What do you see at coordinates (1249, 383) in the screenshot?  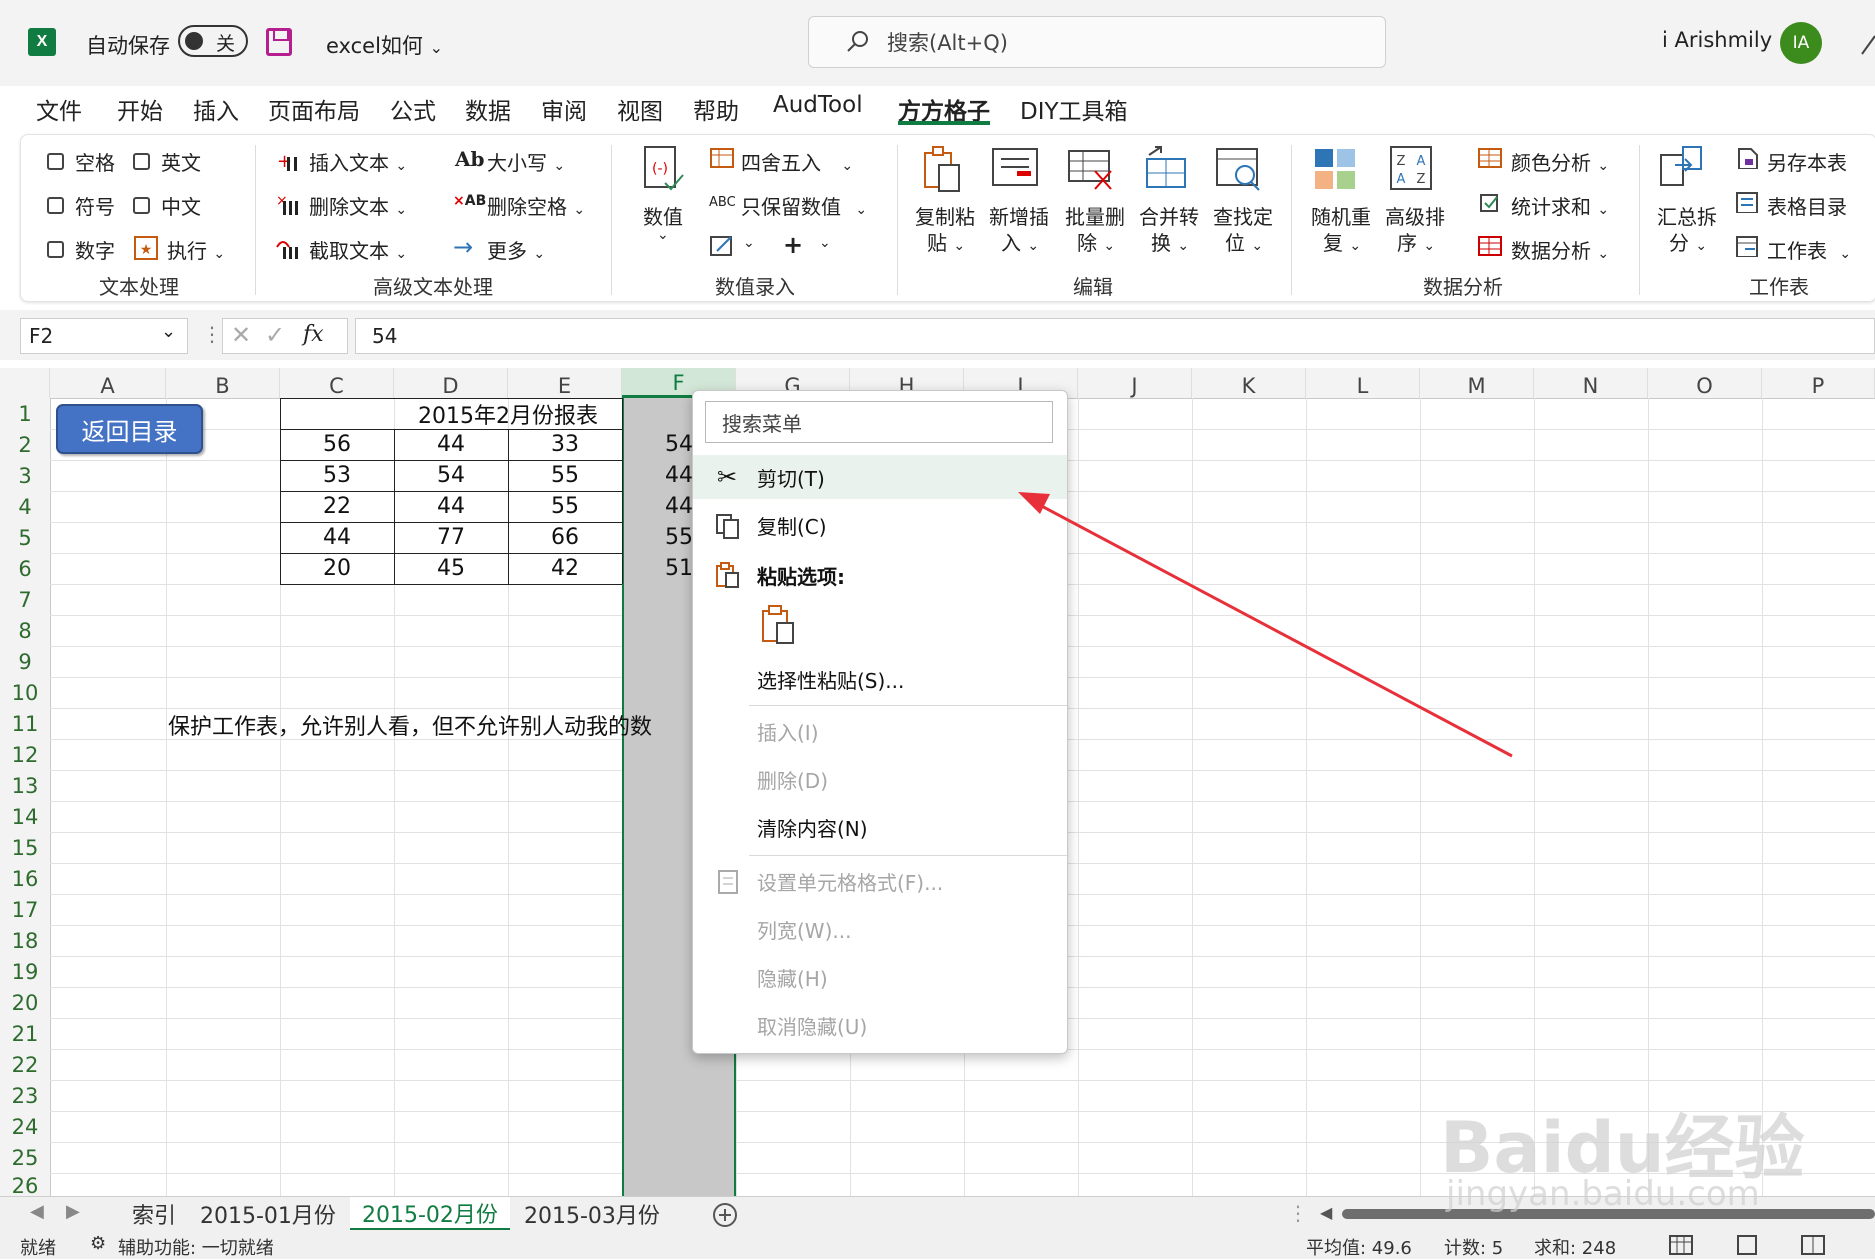 I see `col-header-k: K` at bounding box center [1249, 383].